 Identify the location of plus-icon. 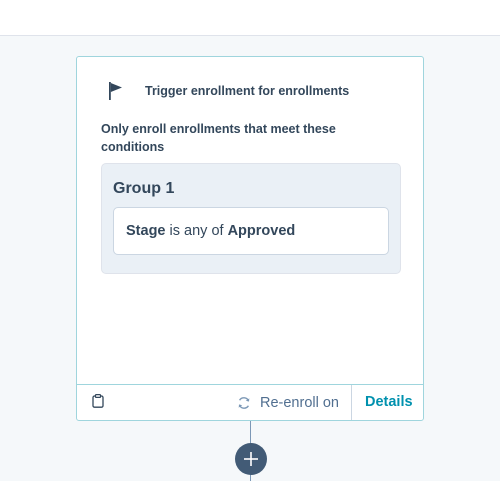
(251, 459).